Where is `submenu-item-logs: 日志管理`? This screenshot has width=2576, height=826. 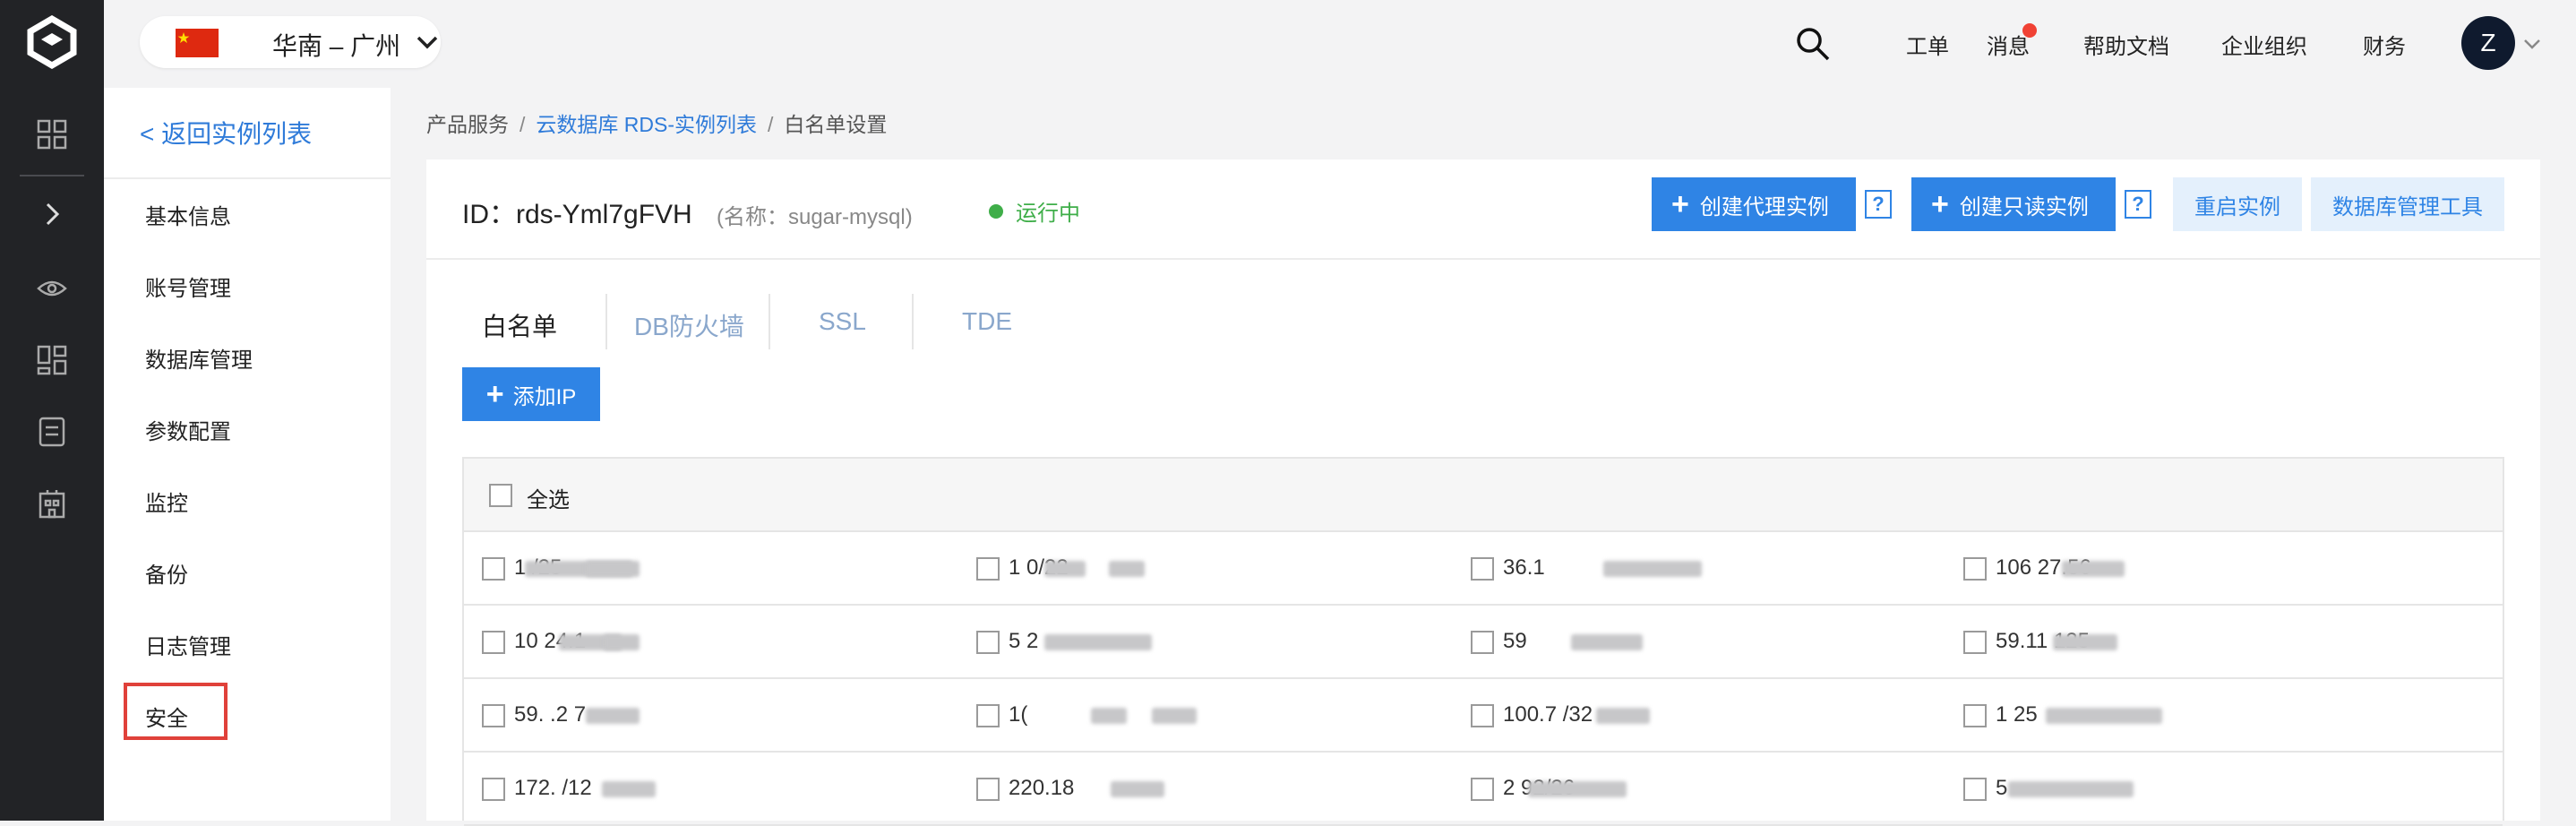
submenu-item-logs: 日志管理 is located at coordinates (188, 645).